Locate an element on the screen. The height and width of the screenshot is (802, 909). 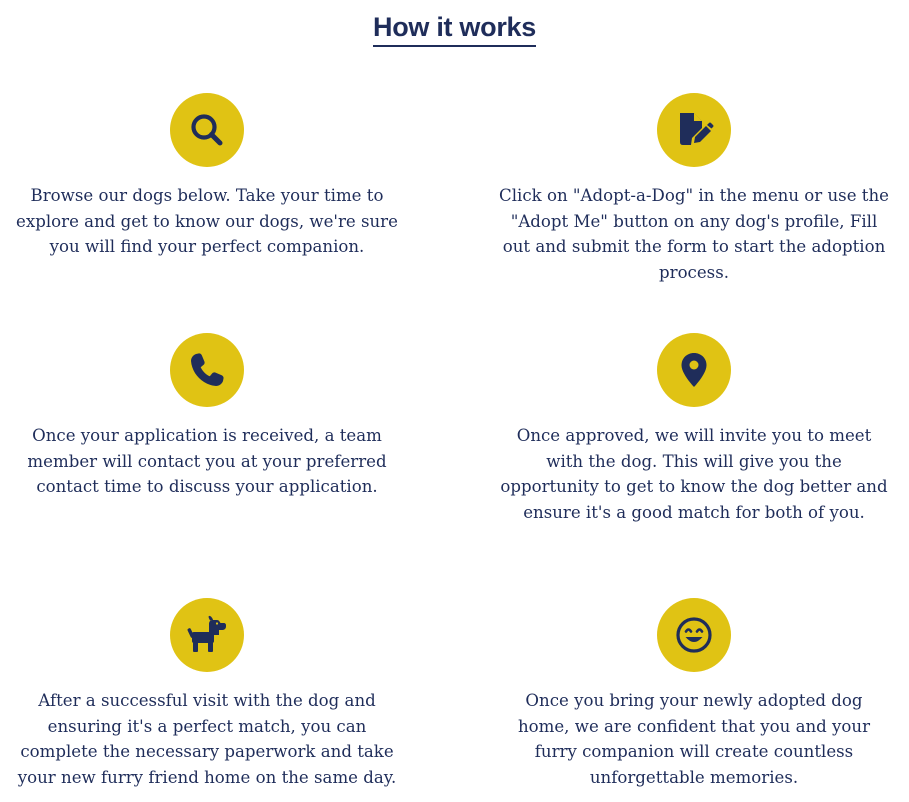
dog-icon is located at coordinates (206, 633).